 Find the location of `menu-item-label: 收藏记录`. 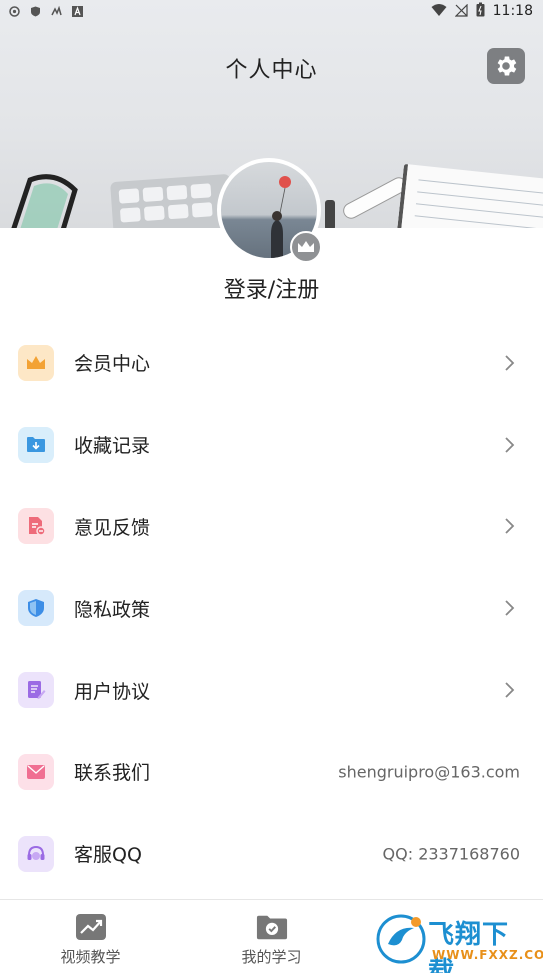

menu-item-label: 收藏记录 is located at coordinates (112, 446).